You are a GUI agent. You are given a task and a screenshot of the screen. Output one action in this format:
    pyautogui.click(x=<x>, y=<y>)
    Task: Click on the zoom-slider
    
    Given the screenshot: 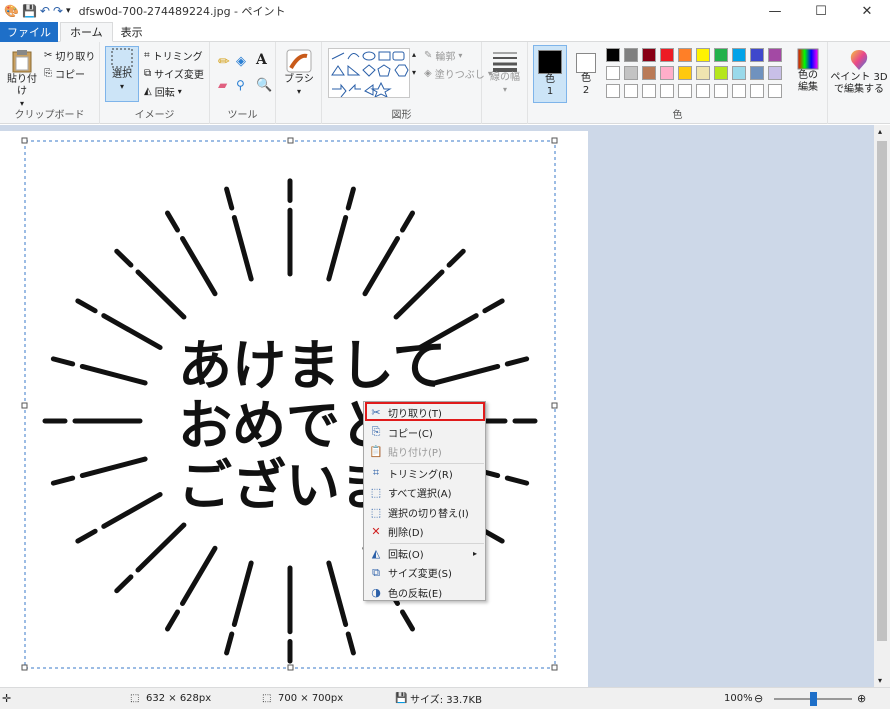 What is the action you would take?
    pyautogui.click(x=813, y=699)
    